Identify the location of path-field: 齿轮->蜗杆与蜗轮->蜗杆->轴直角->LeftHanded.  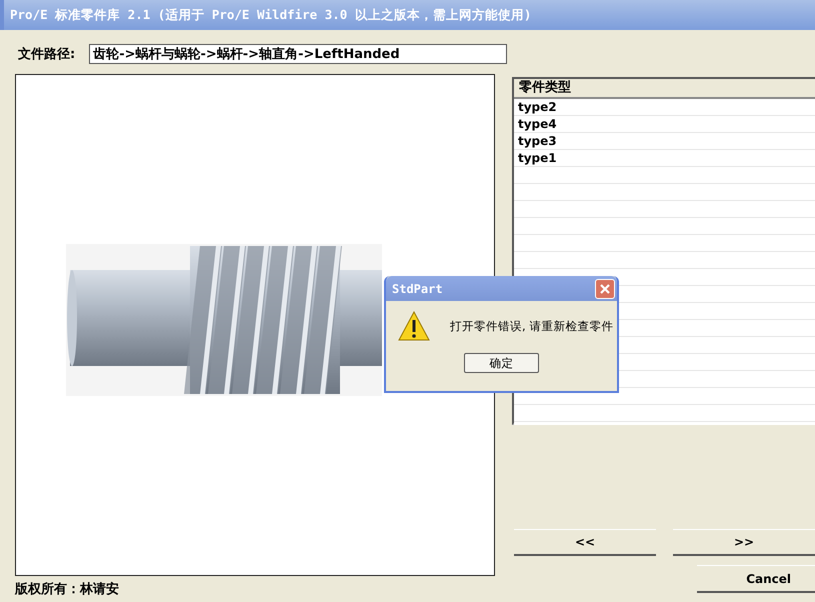
(298, 54).